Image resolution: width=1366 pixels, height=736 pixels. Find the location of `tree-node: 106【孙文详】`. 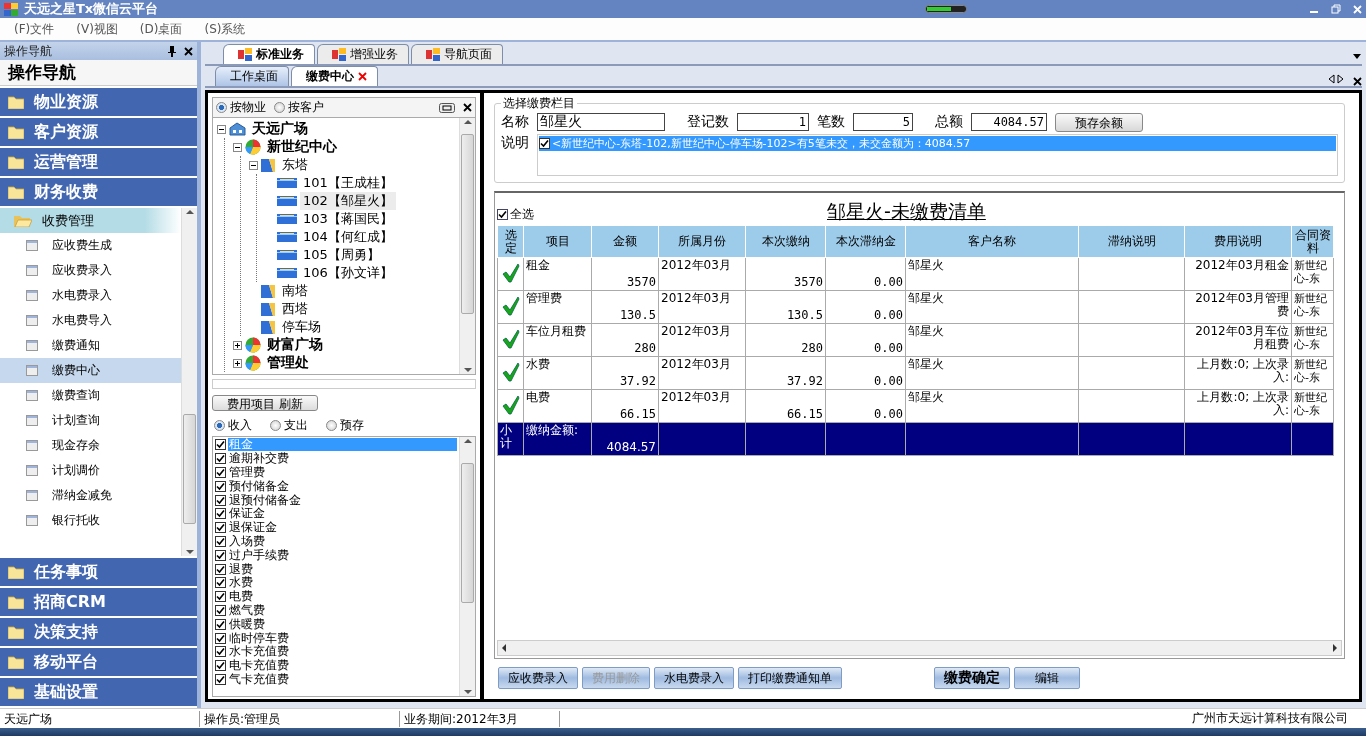

tree-node: 106【孙文详】 is located at coordinates (348, 273).